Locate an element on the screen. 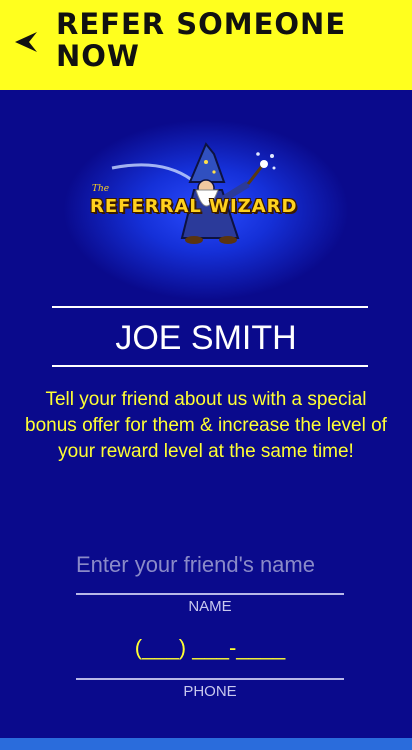  back-arrow-icon is located at coordinates (26, 42).